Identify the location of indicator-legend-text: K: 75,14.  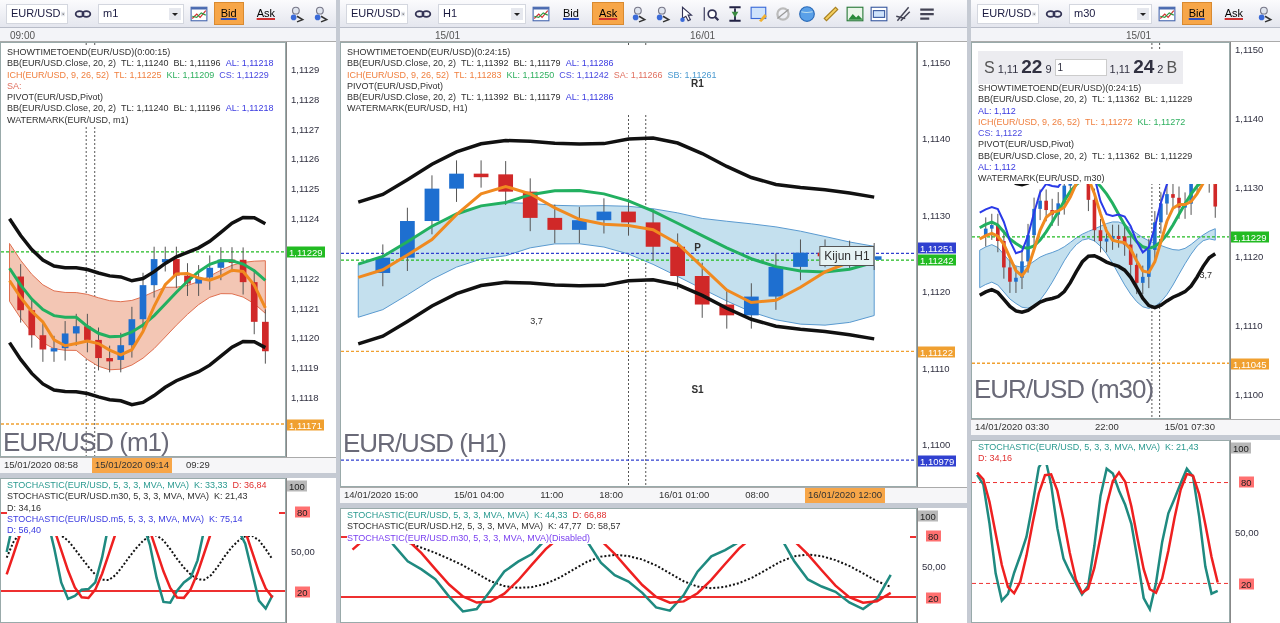
(226, 519).